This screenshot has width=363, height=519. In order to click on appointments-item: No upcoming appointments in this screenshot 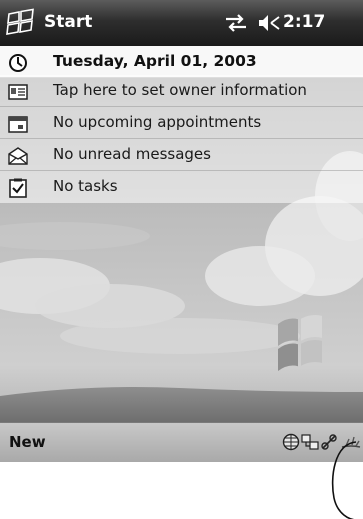, I will do `click(181, 123)`.